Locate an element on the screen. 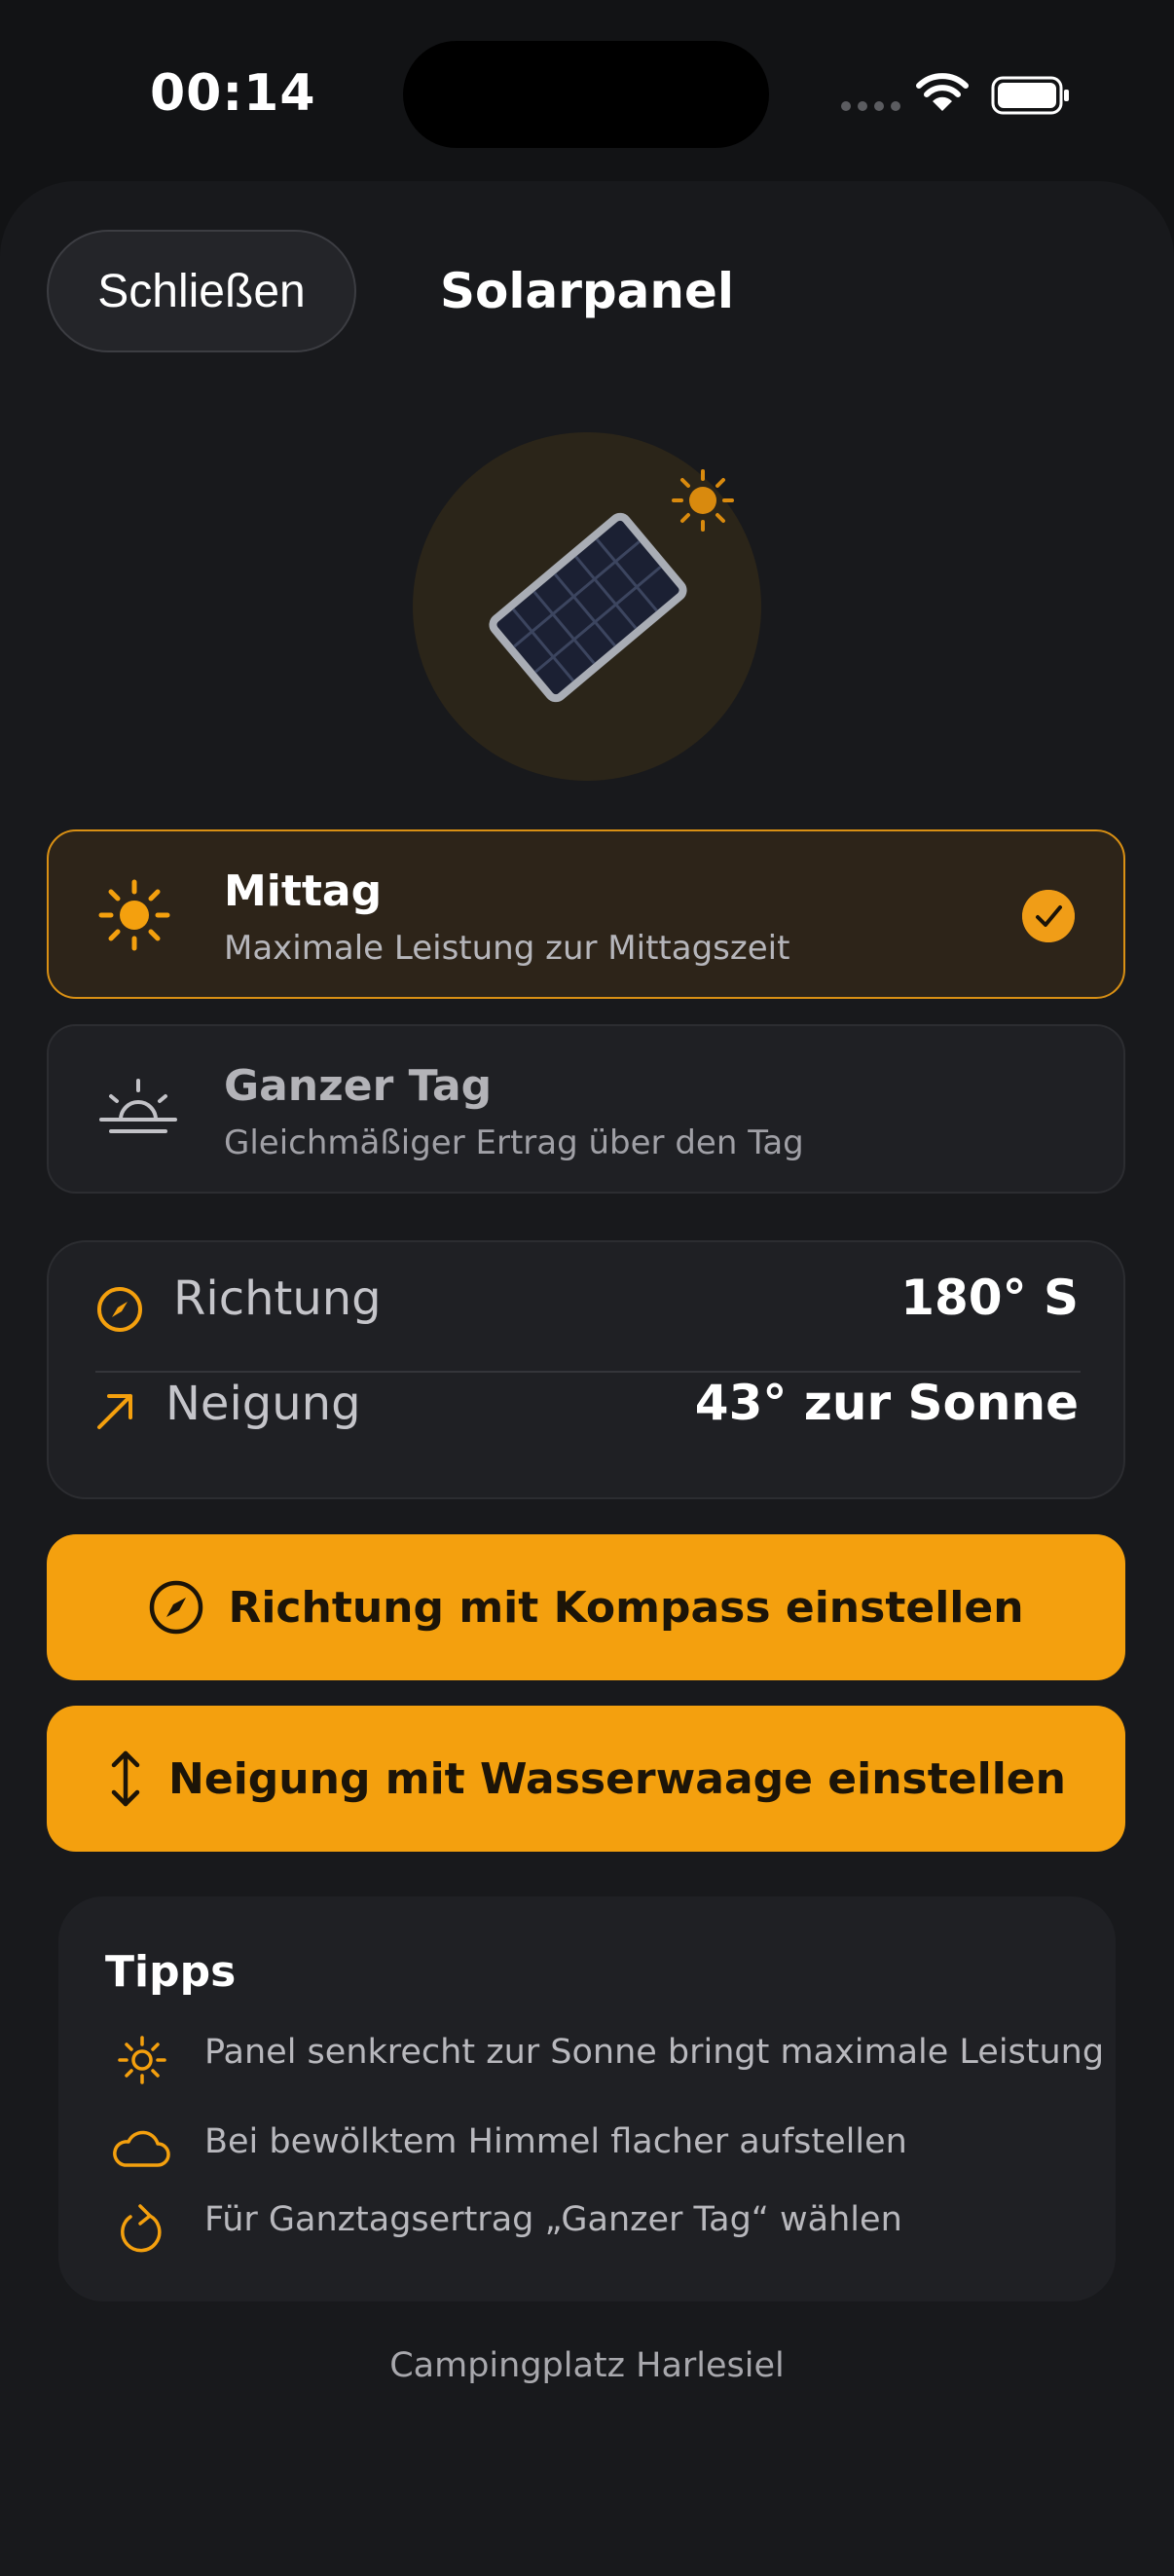 The width and height of the screenshot is (1174, 2576). mode-title: Mittag is located at coordinates (303, 891).